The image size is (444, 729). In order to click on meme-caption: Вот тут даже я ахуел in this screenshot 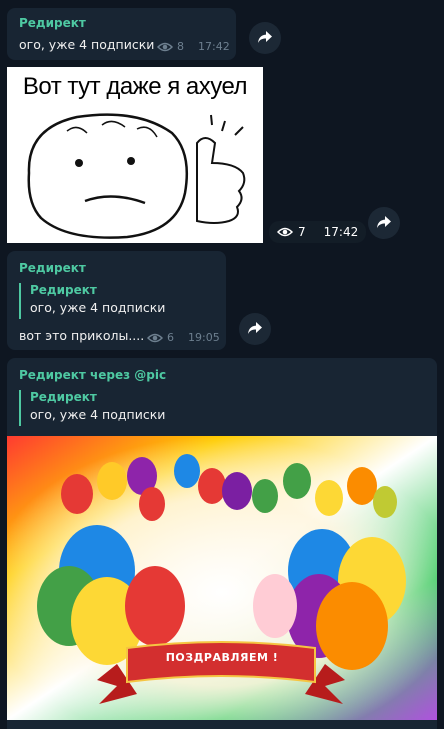, I will do `click(135, 86)`.